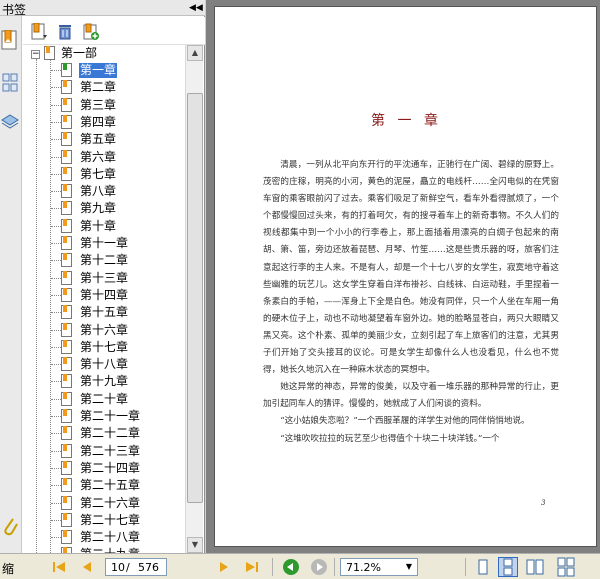  What do you see at coordinates (483, 567) in the screenshot?
I see `single-page-layout-icon` at bounding box center [483, 567].